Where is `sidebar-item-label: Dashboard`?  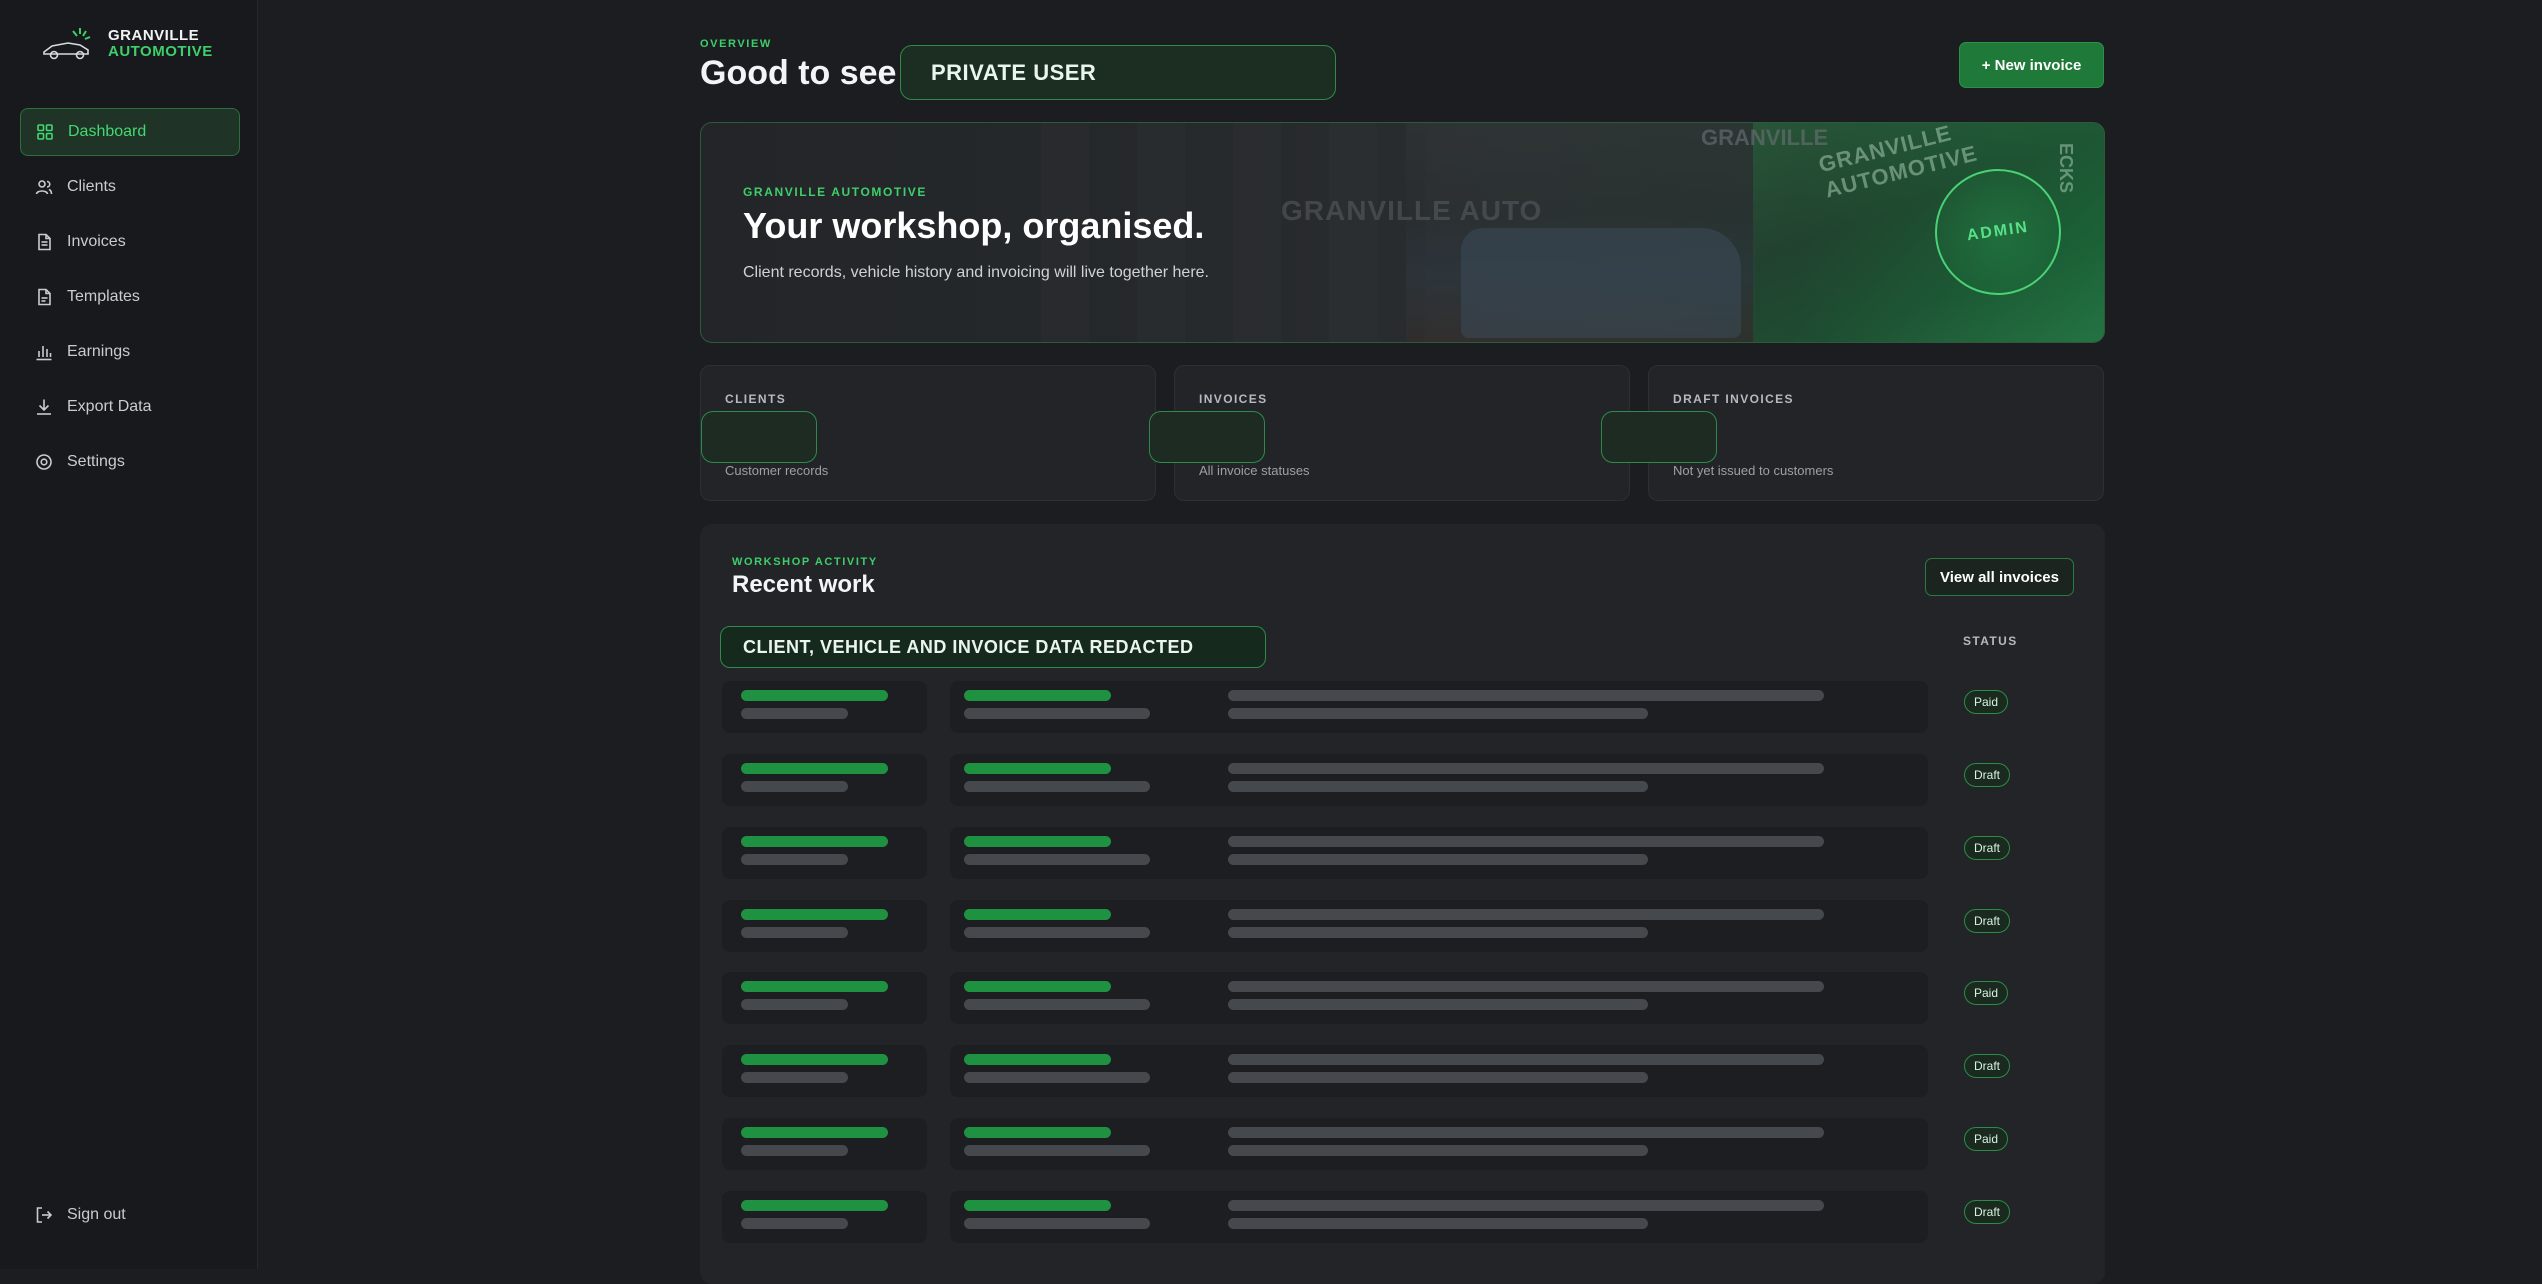 sidebar-item-label: Dashboard is located at coordinates (107, 131).